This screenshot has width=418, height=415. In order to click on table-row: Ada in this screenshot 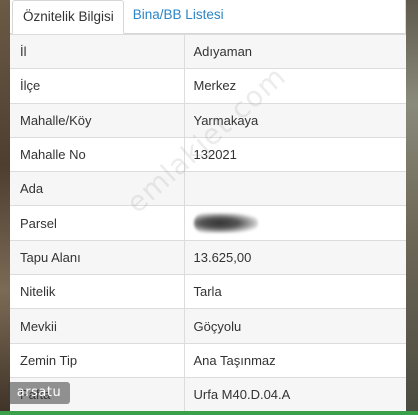, I will do `click(208, 188)`.